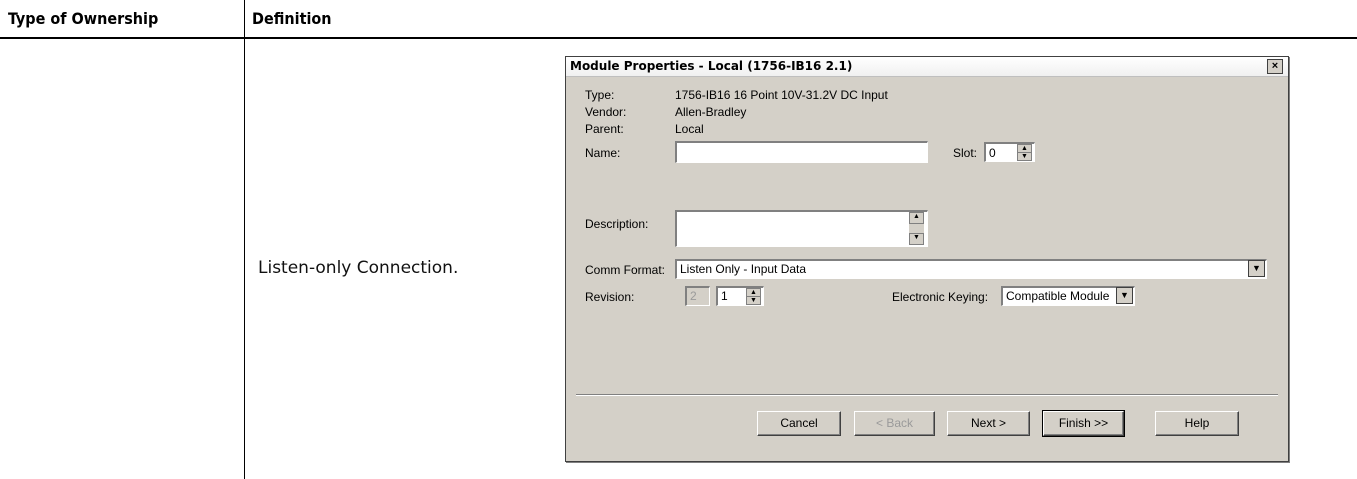 This screenshot has width=1357, height=479. I want to click on cancel-button: Cancel, so click(799, 423).